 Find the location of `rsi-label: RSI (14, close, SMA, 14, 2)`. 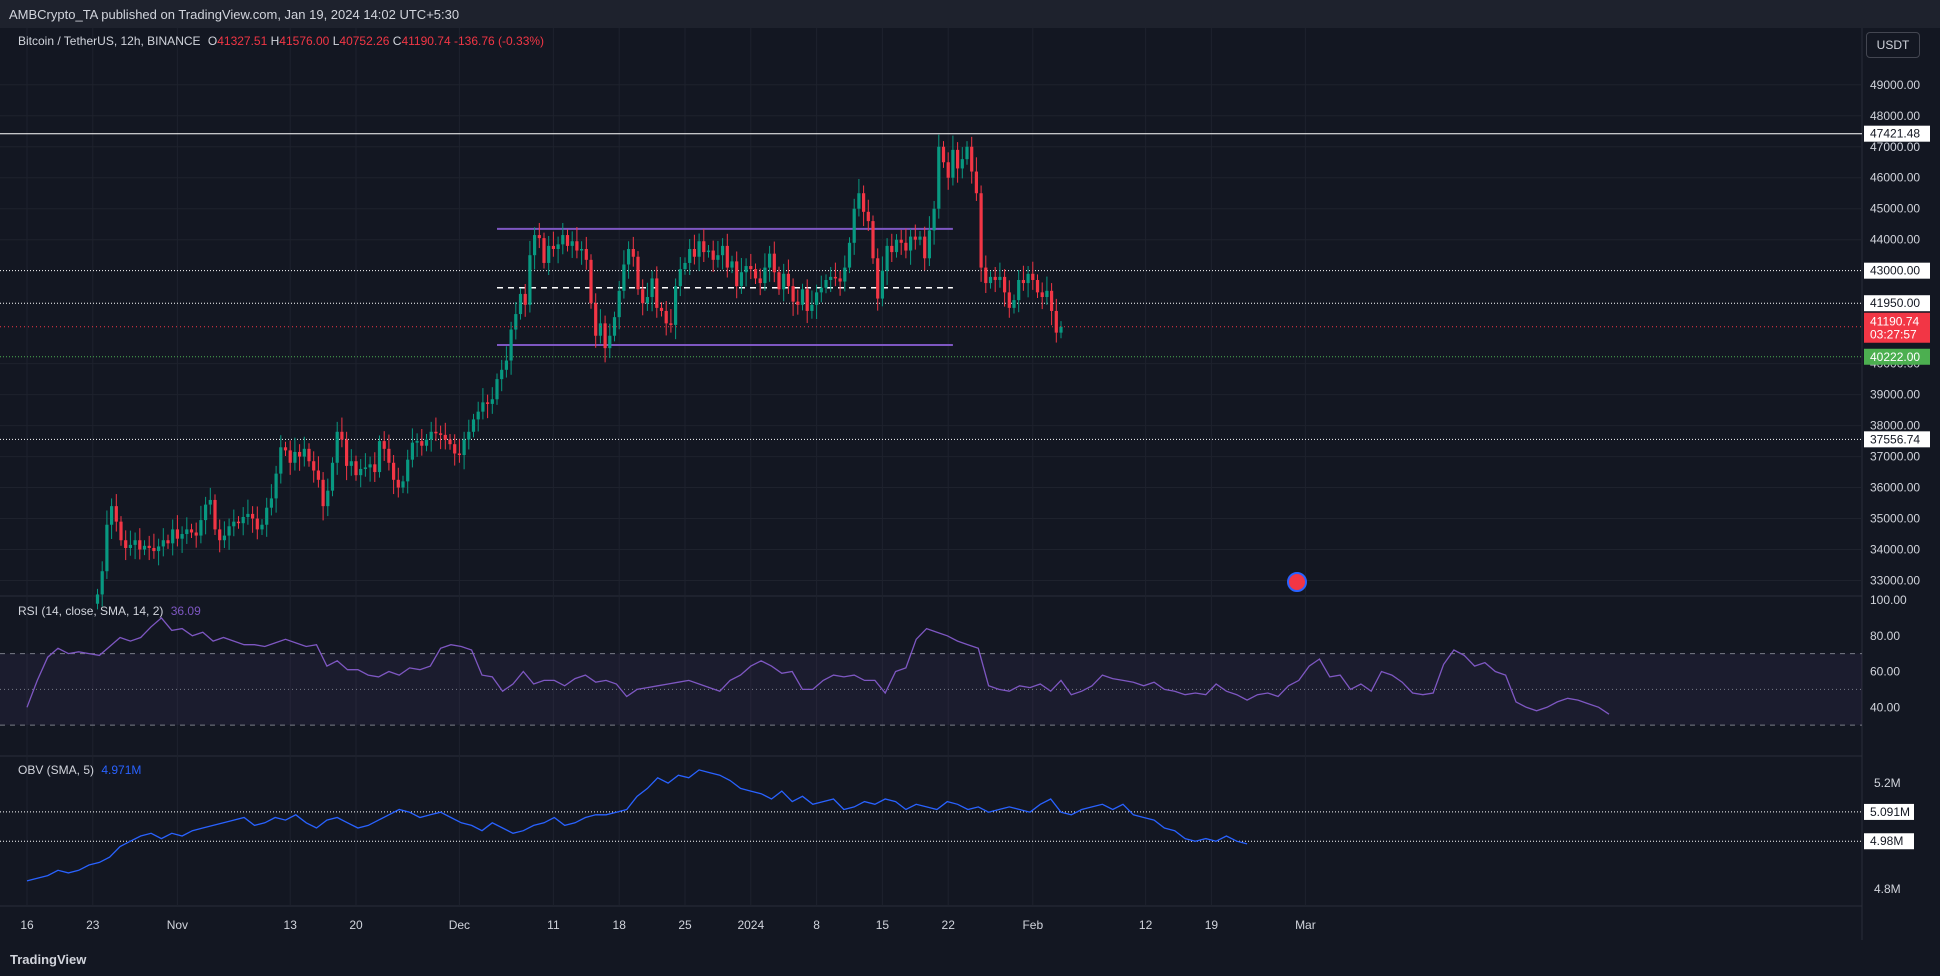

rsi-label: RSI (14, close, SMA, 14, 2) is located at coordinates (90, 611).